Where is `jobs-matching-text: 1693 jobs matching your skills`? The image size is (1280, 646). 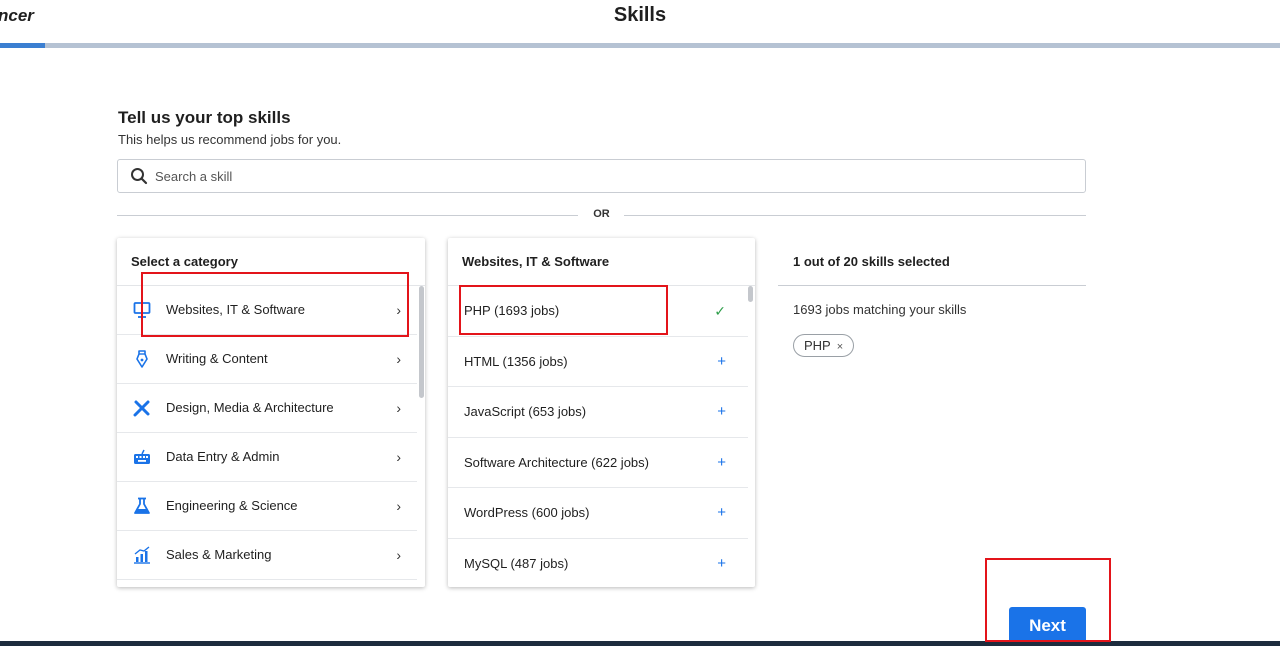 jobs-matching-text: 1693 jobs matching your skills is located at coordinates (880, 309).